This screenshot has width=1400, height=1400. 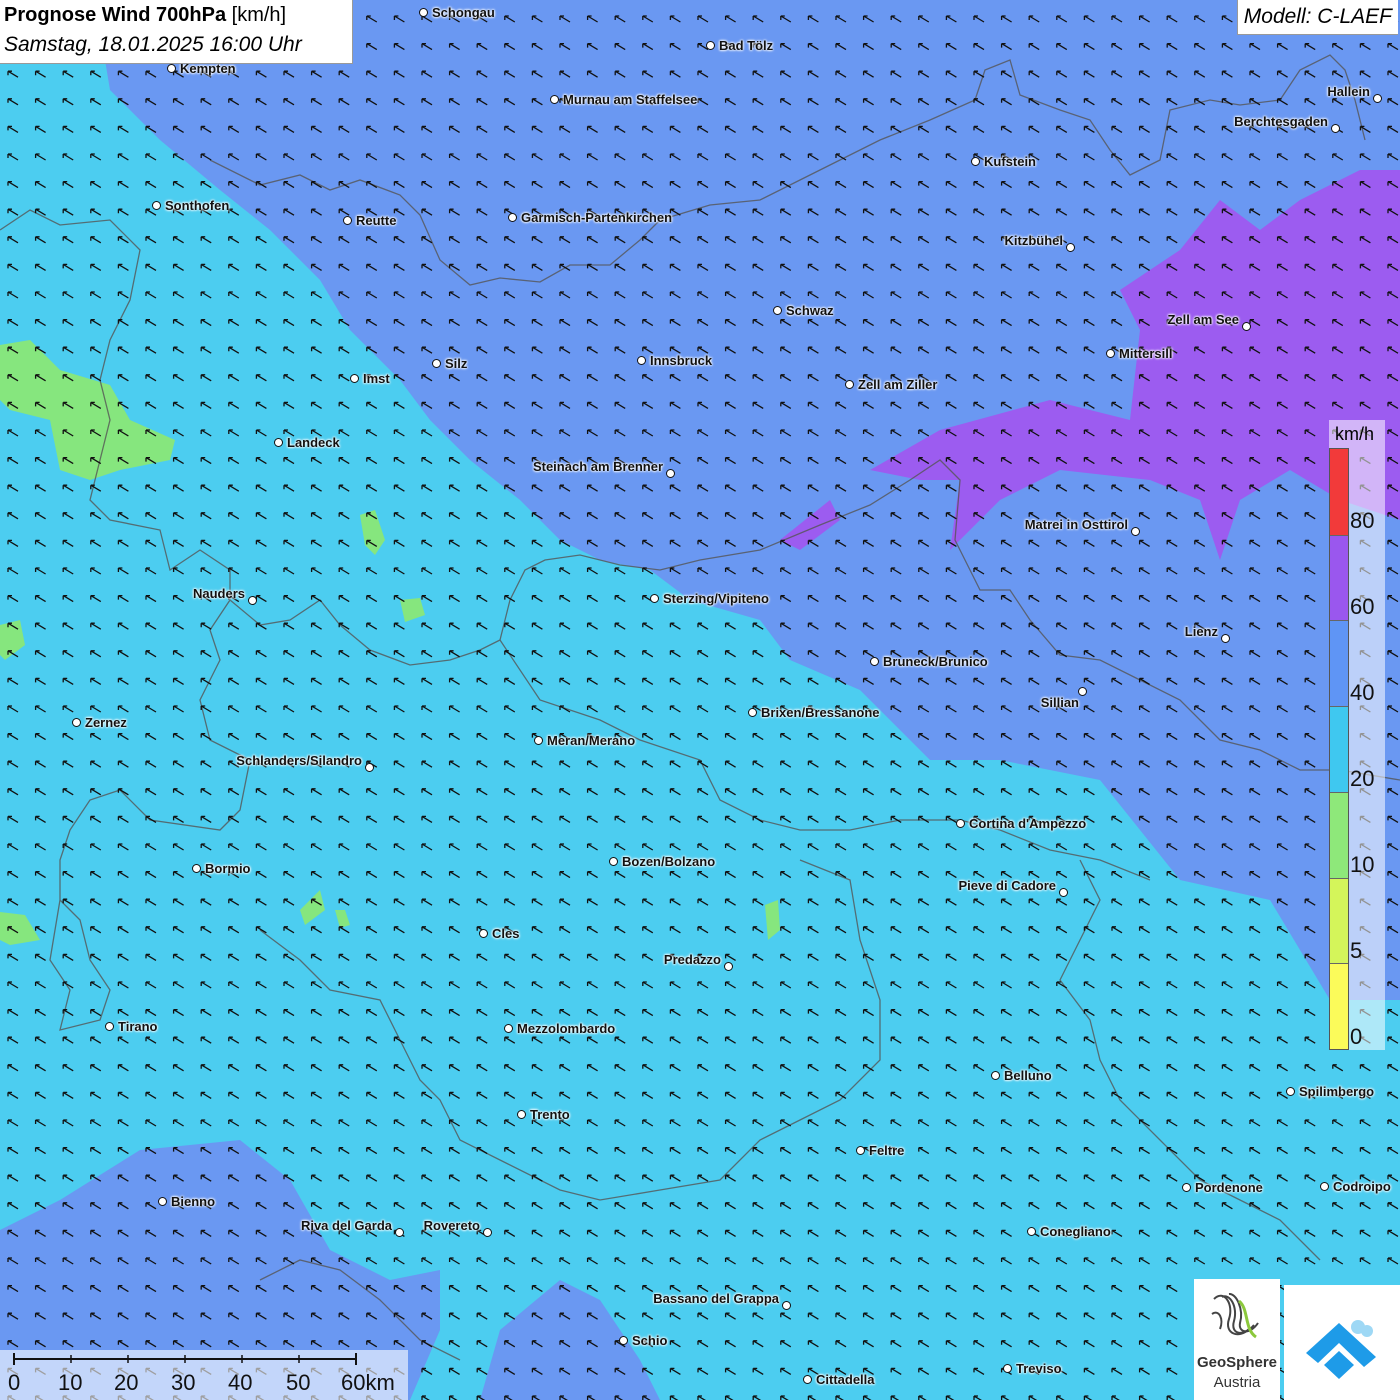 I want to click on weather-app-logo, so click(x=1342, y=1342).